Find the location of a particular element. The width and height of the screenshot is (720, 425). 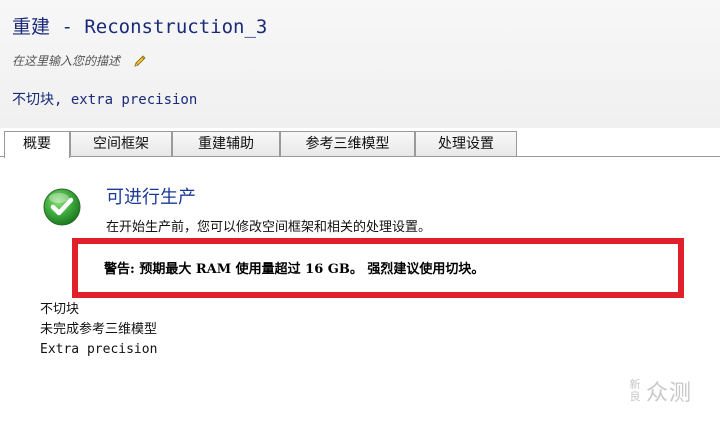

tab-reconstruction-constraints: 重建辅助 is located at coordinates (226, 143).